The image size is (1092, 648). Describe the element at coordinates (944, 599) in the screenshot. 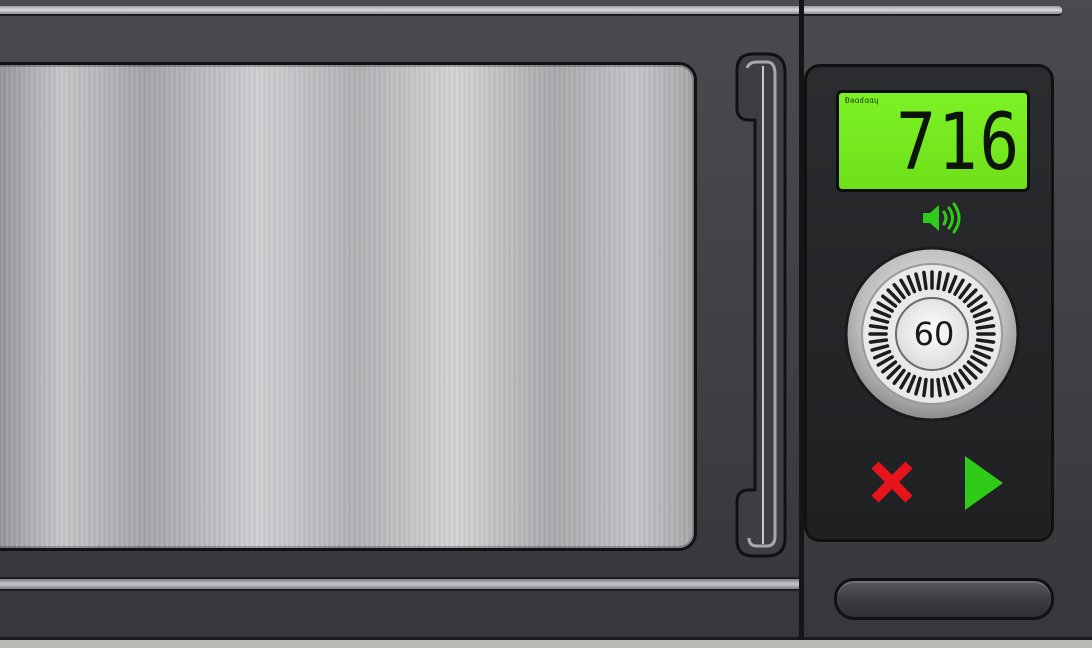

I see `door-release-button` at that location.